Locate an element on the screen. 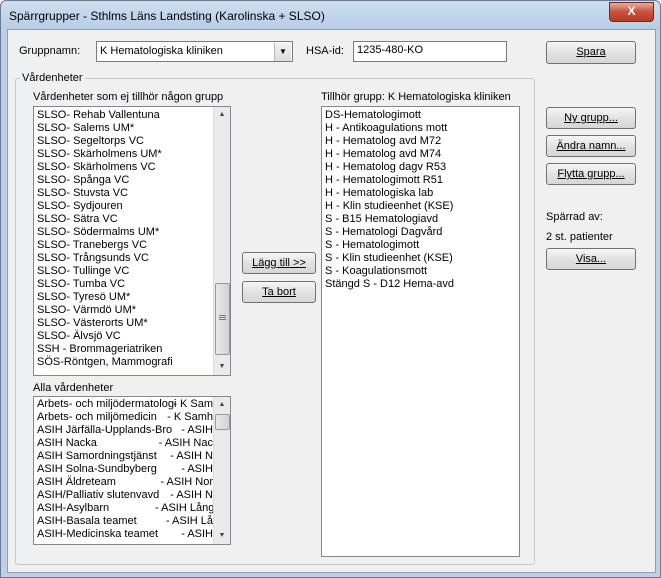 This screenshot has width=661, height=578. list-item: S - B15 Hematologiavd is located at coordinates (420, 219).